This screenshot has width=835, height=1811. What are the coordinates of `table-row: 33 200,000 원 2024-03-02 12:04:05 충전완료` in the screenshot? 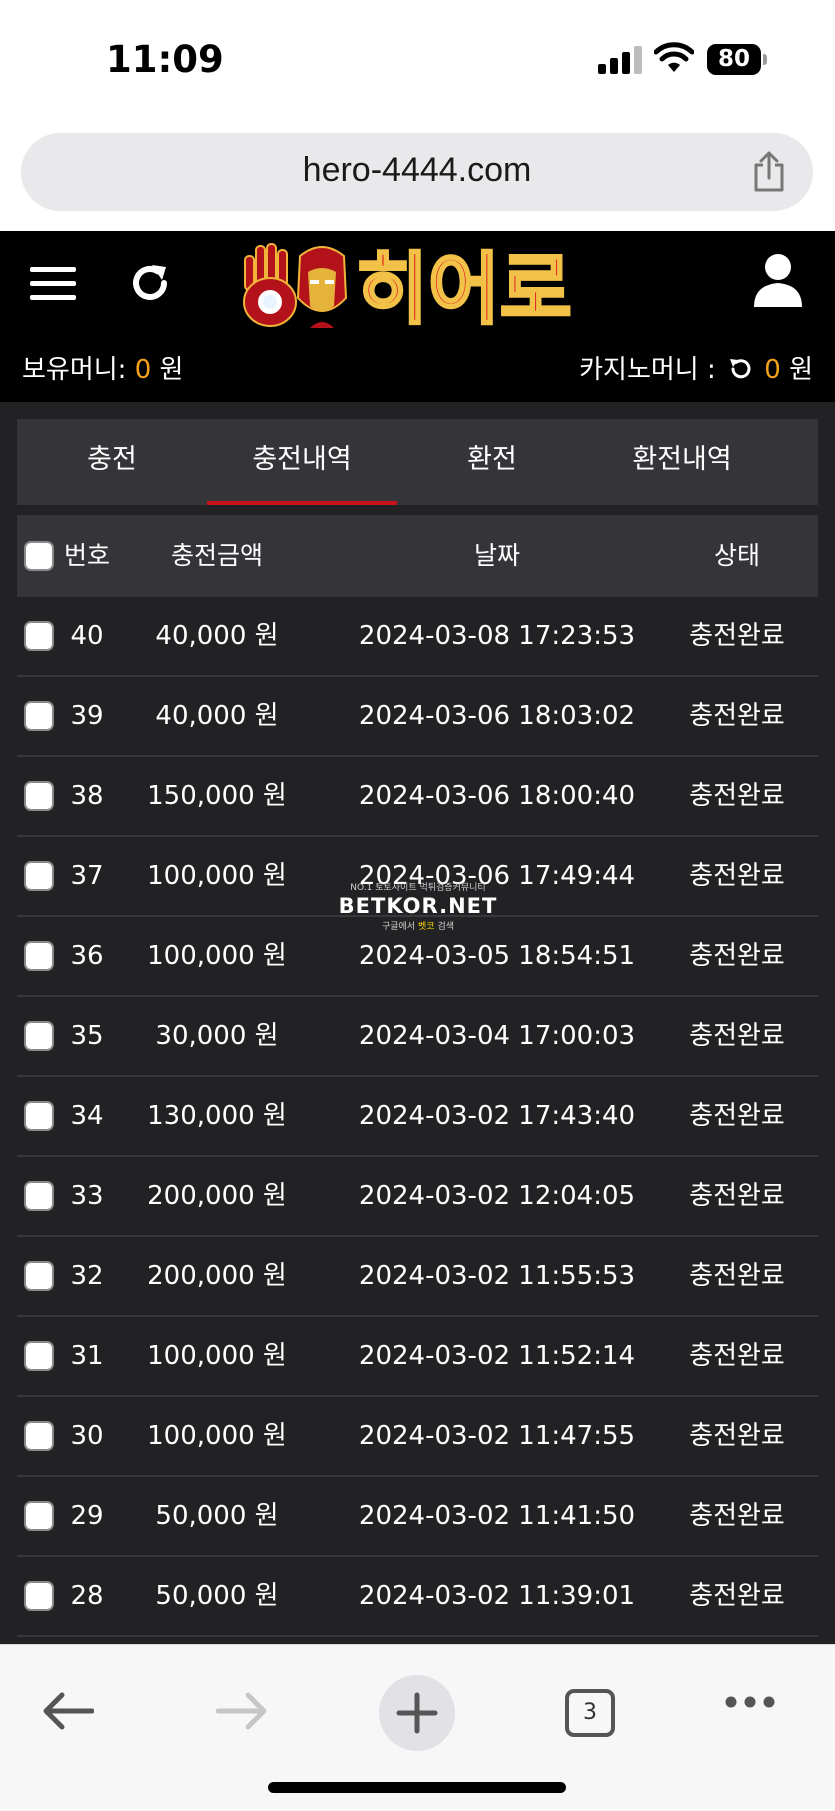 It's located at (417, 1197).